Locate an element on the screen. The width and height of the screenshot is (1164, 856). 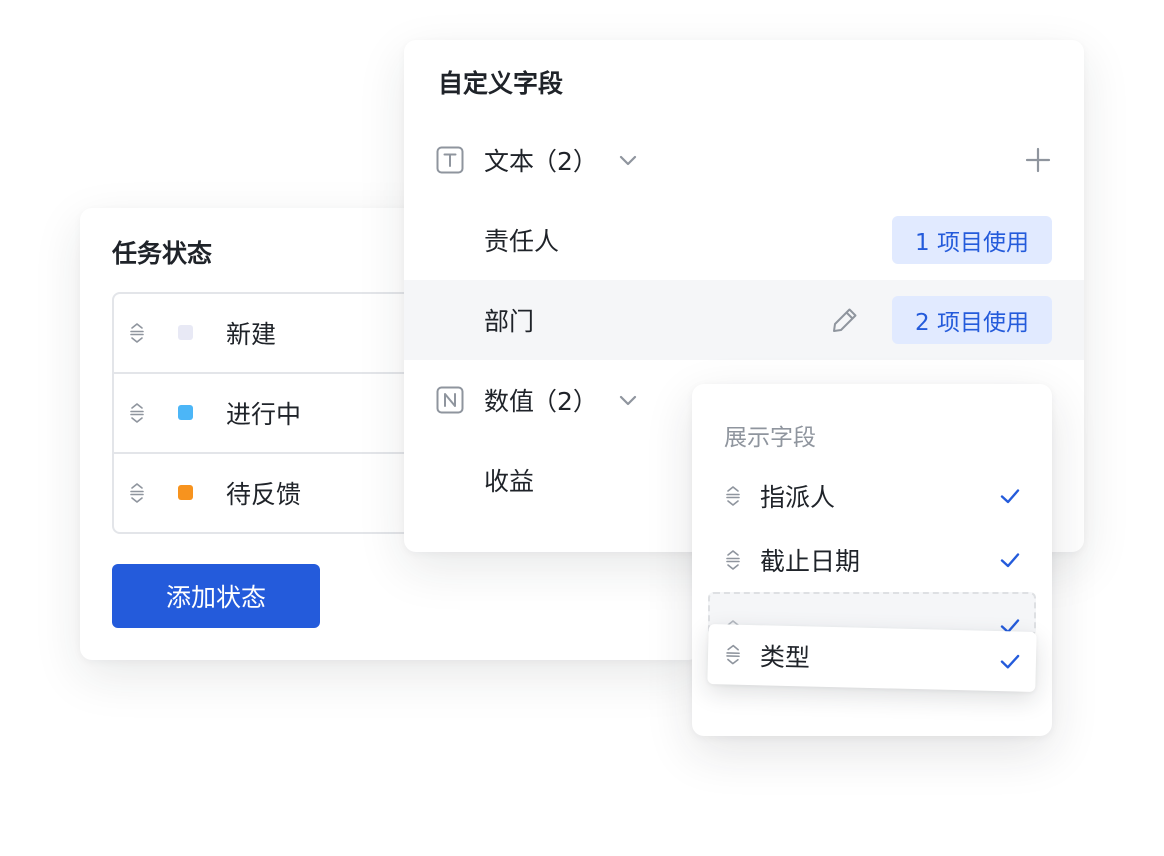
field-label: 部门 is located at coordinates (509, 321).